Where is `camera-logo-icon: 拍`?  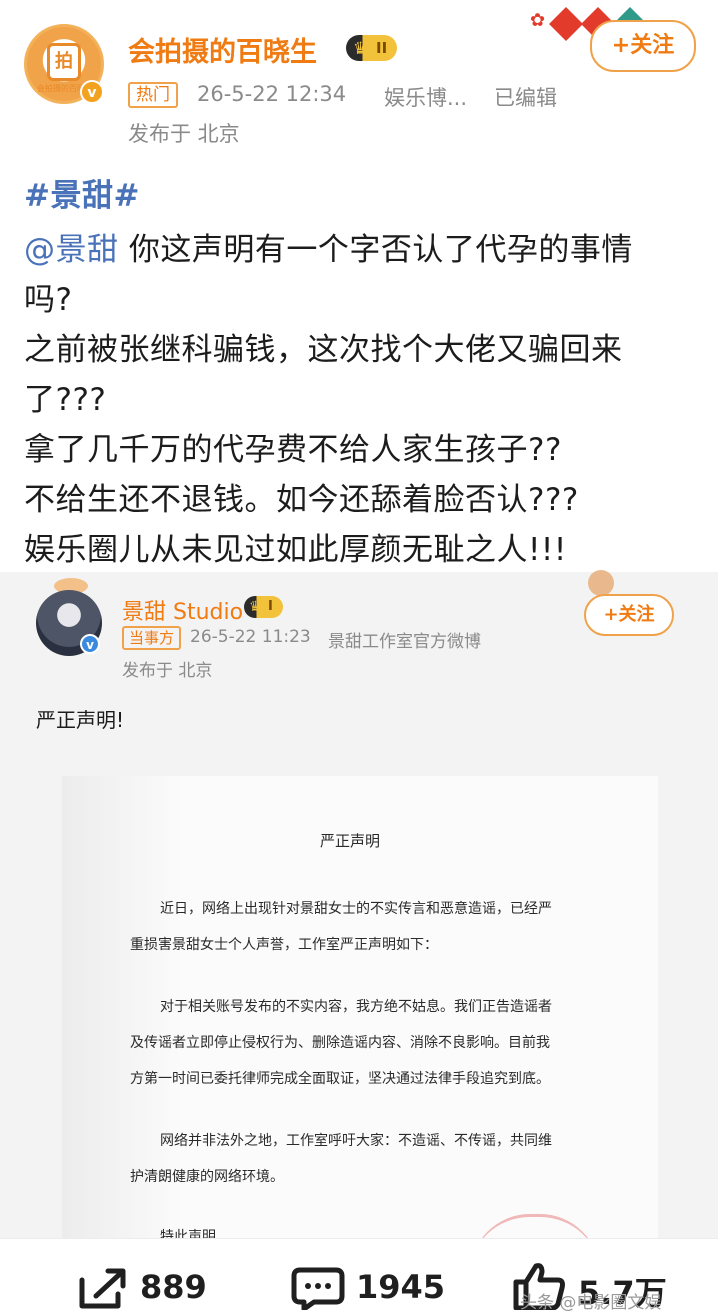 camera-logo-icon: 拍 is located at coordinates (64, 62).